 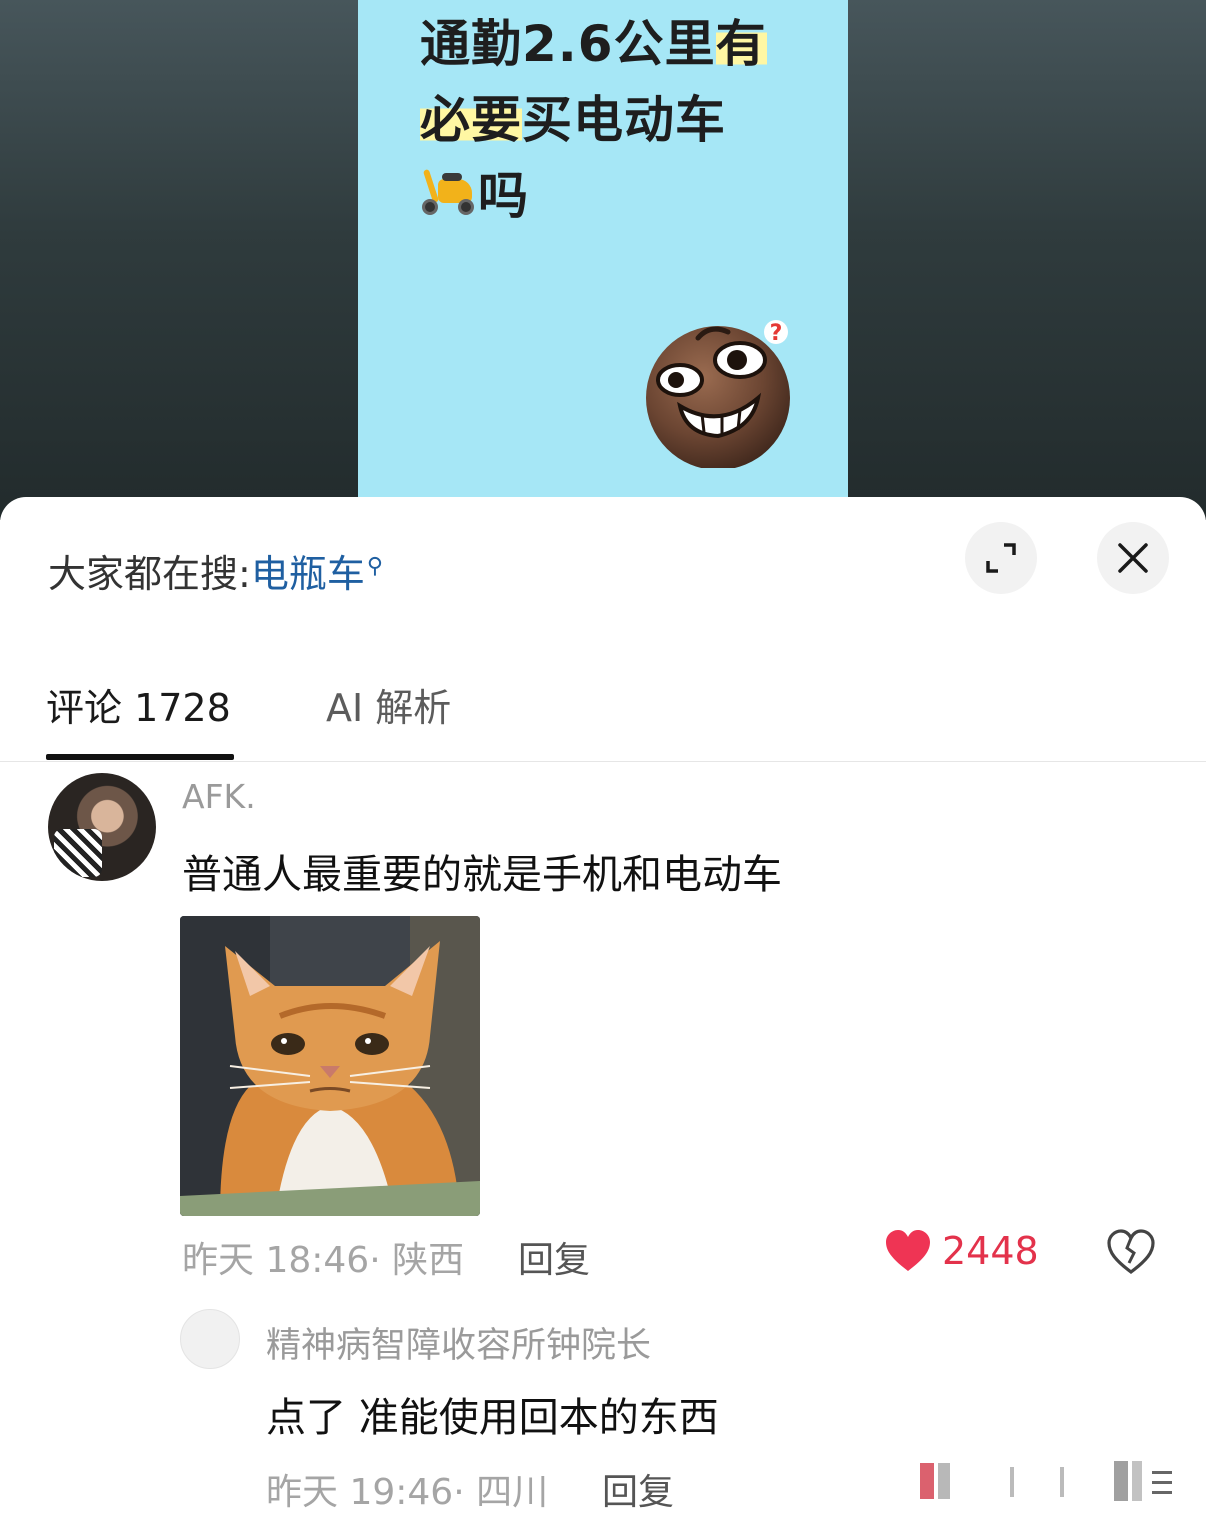 What do you see at coordinates (102, 827) in the screenshot?
I see `avatar` at bounding box center [102, 827].